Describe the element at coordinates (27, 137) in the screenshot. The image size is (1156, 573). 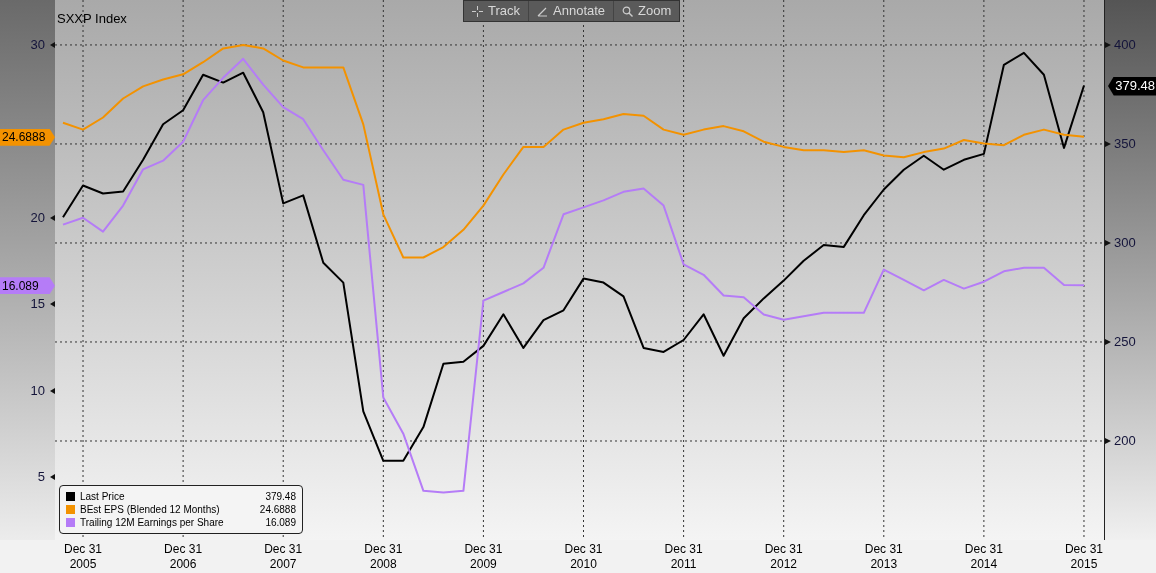
I see `value-tag: 24.6888` at that location.